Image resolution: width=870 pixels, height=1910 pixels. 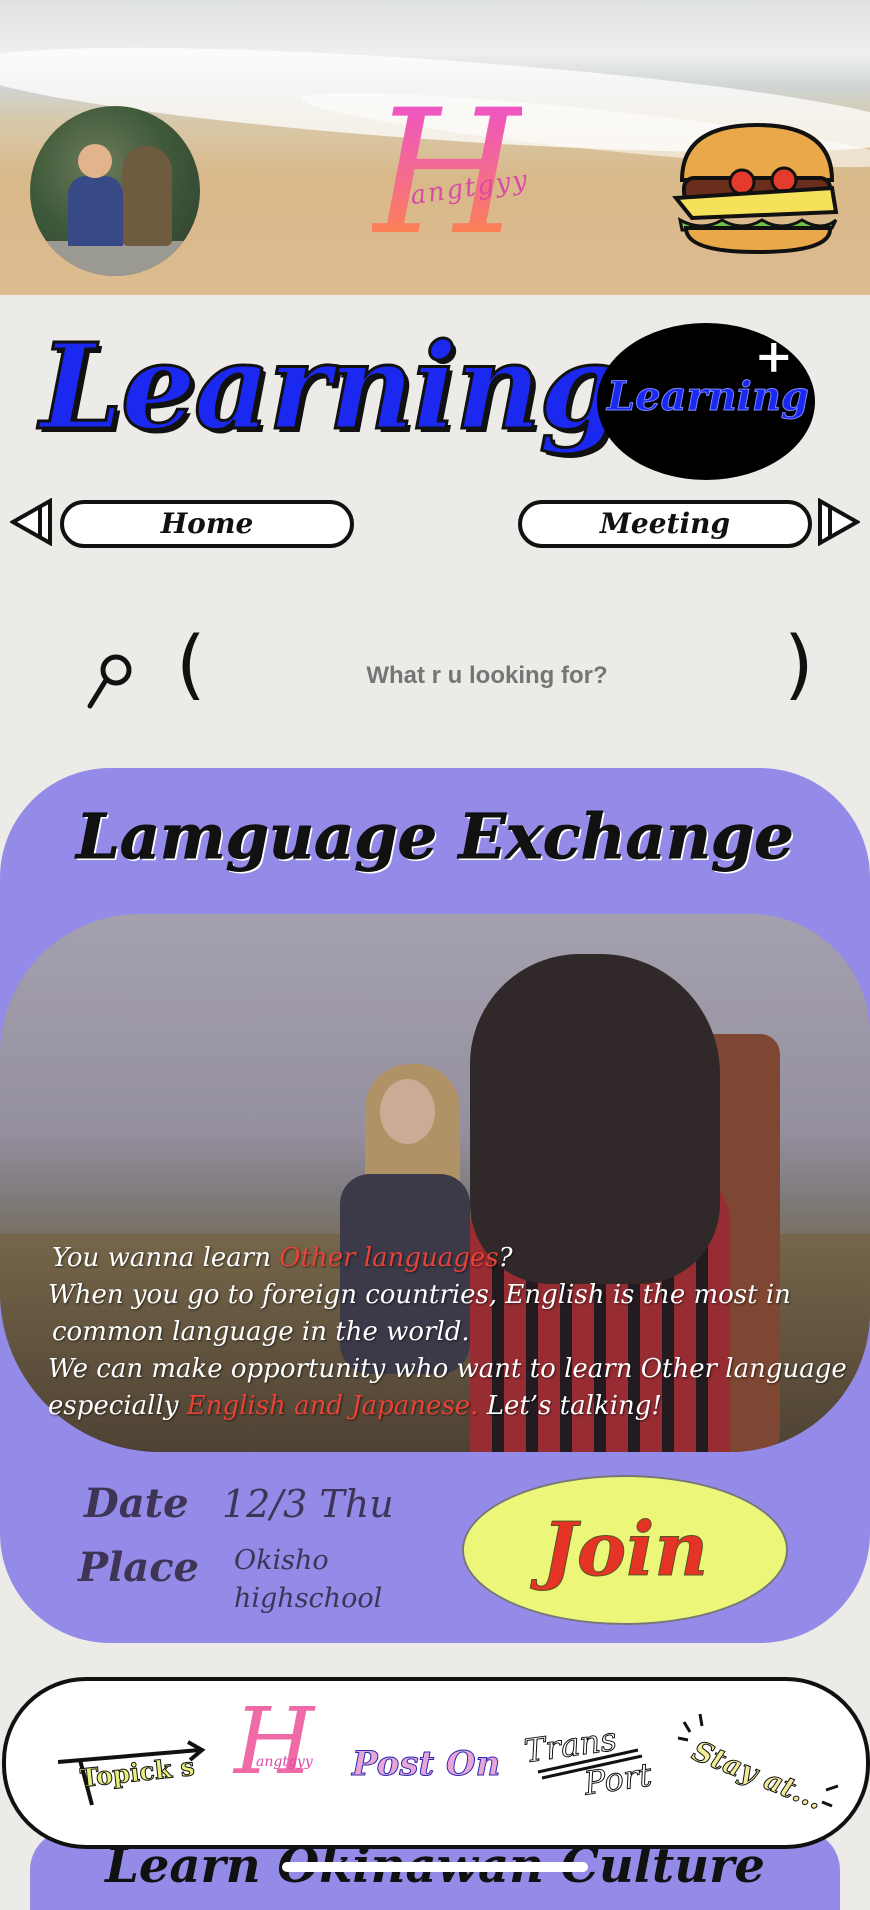 I want to click on tab-home: H angtgyy, so click(x=278, y=1753).